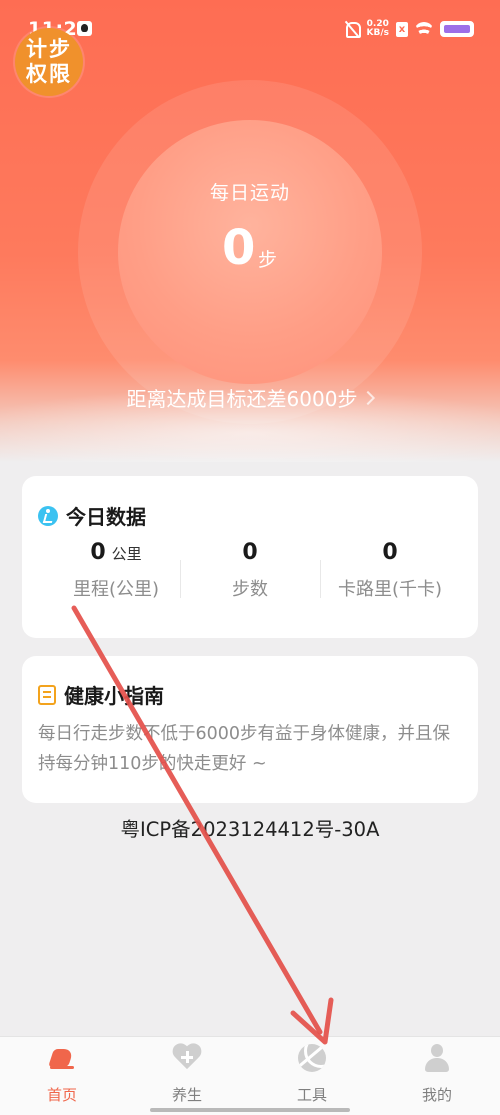 This screenshot has height=1115, width=500. Describe the element at coordinates (312, 1073) in the screenshot. I see `tab-tools: 工具` at that location.